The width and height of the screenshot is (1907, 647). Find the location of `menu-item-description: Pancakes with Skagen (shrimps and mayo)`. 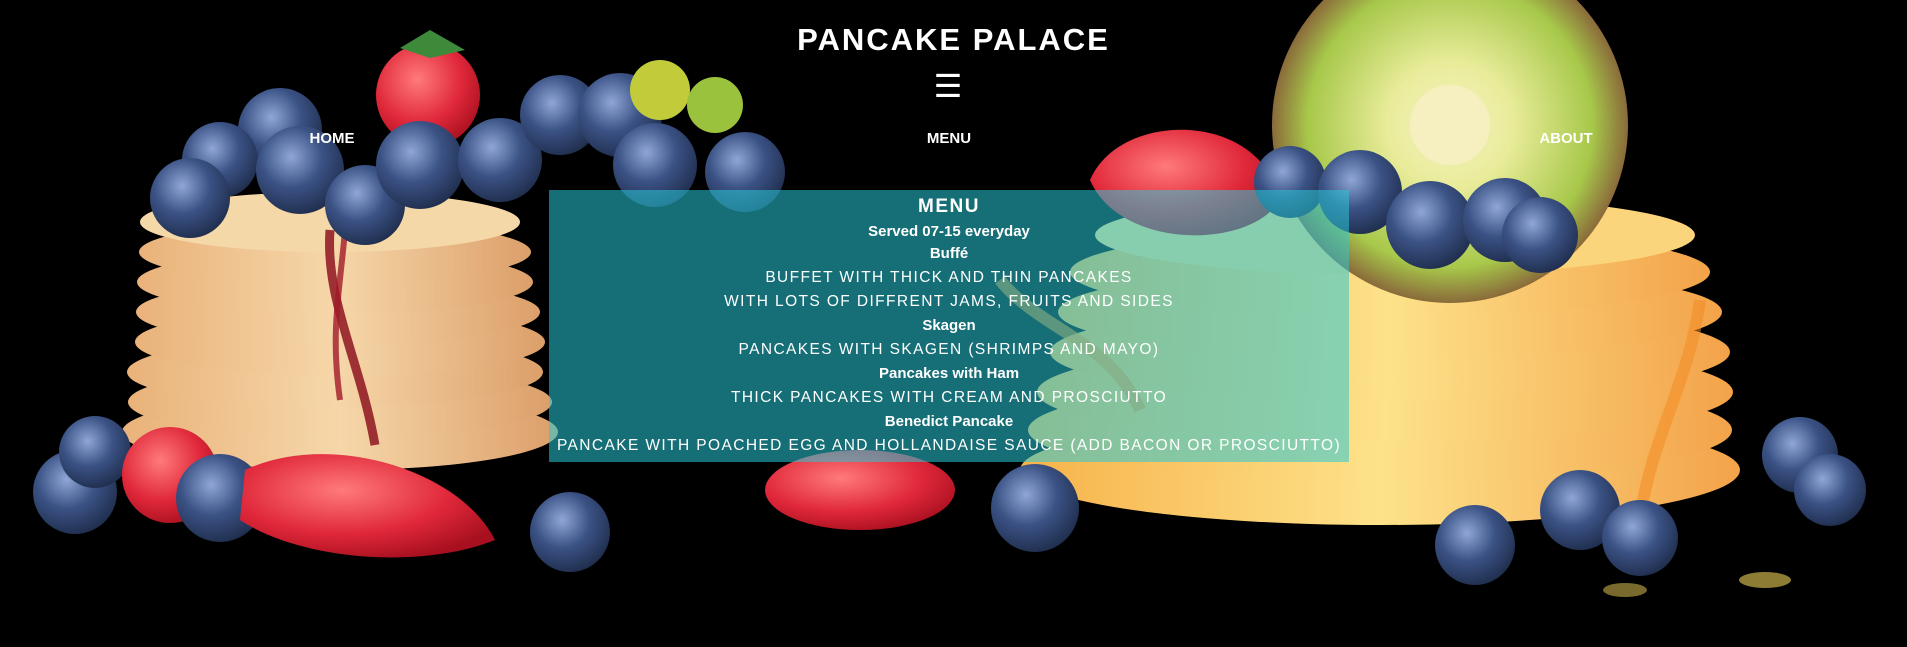

menu-item-description: Pancakes with Skagen (shrimps and mayo) is located at coordinates (949, 349).